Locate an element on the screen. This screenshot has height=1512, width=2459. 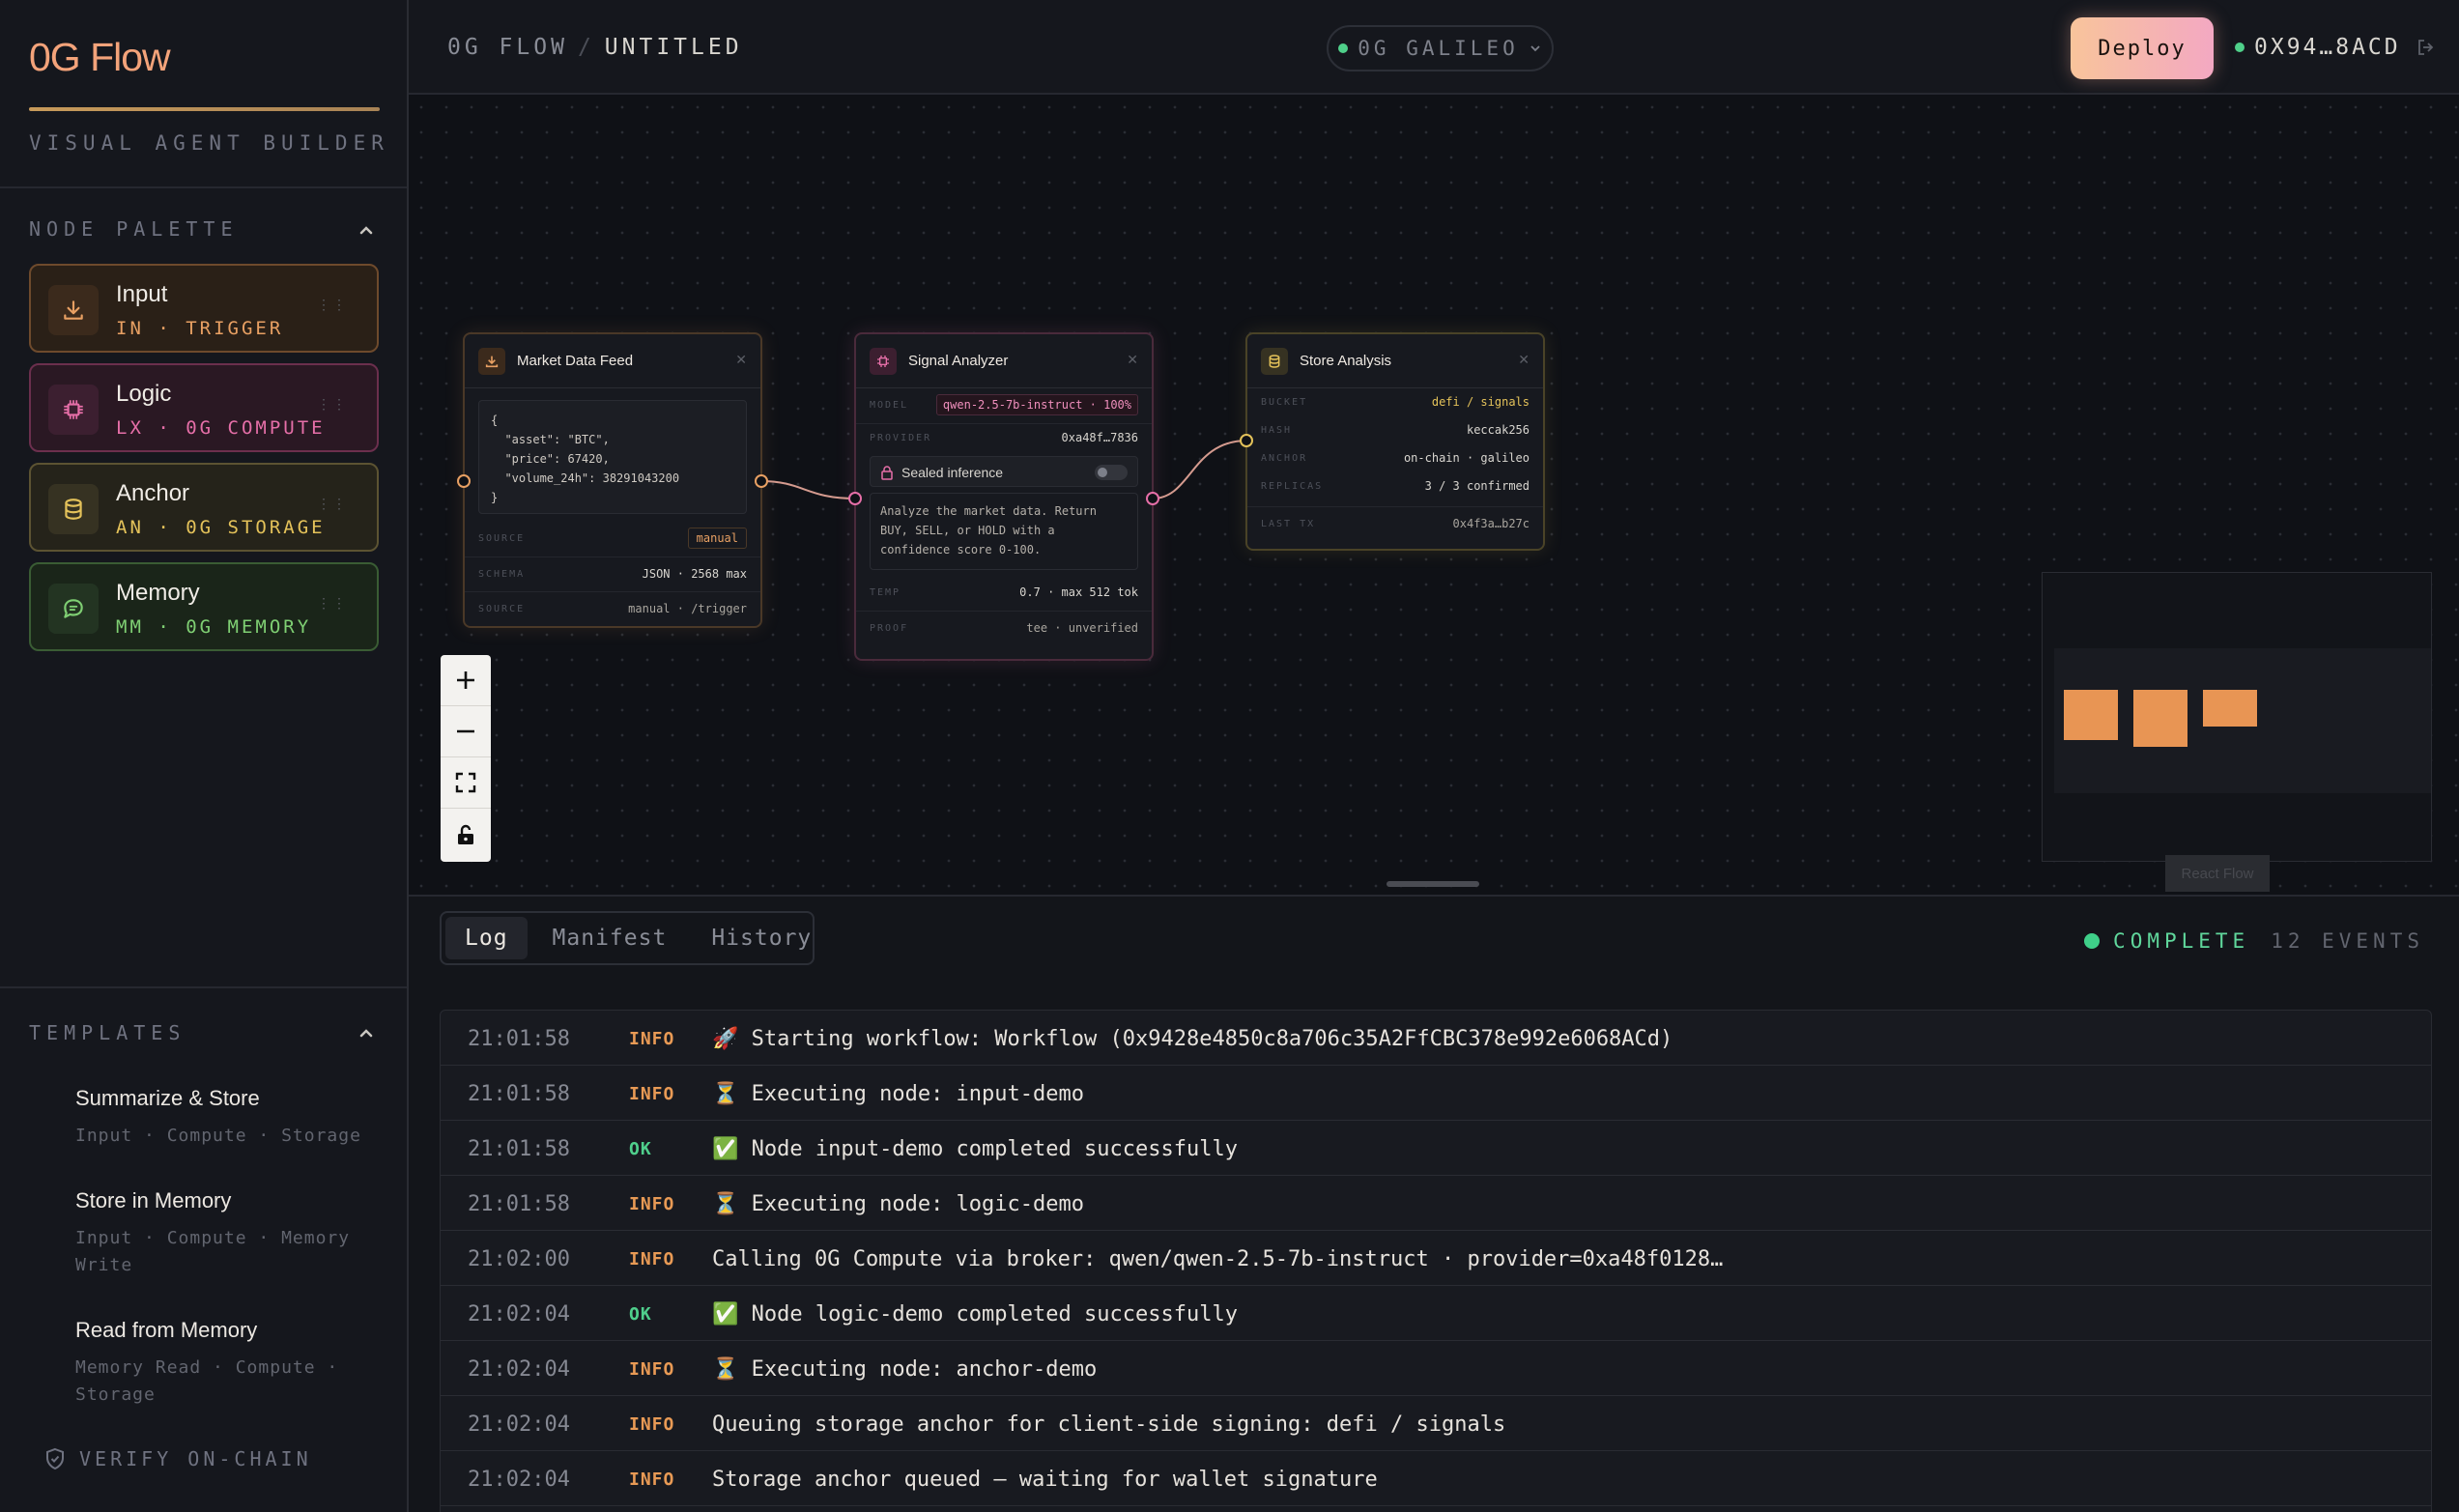
node-title: Store Analysis is located at coordinates (1346, 361).